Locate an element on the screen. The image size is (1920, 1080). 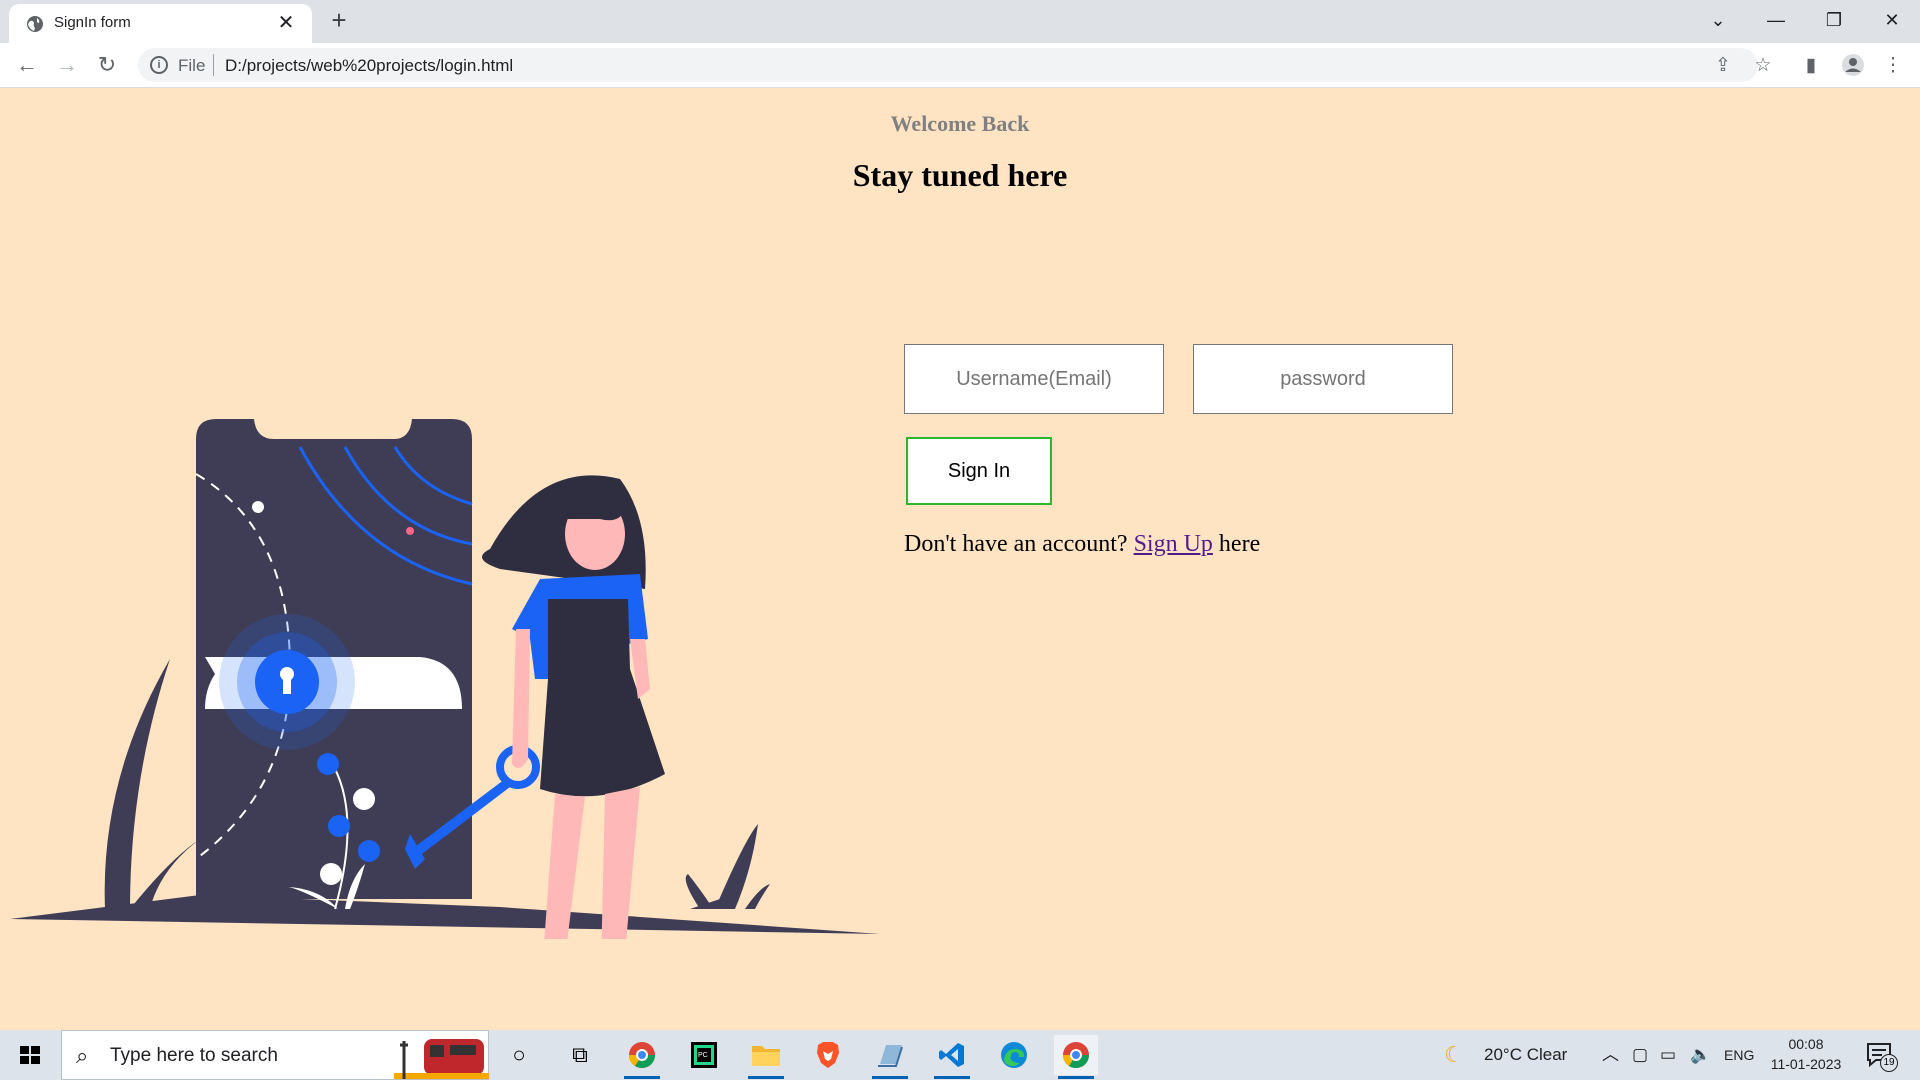
signup-link: Sign Up is located at coordinates (1173, 544).